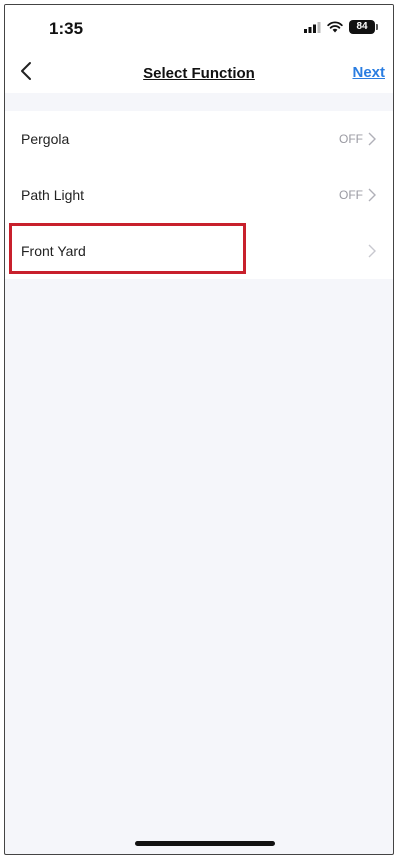  Describe the element at coordinates (312, 27) in the screenshot. I see `signal-icon` at that location.